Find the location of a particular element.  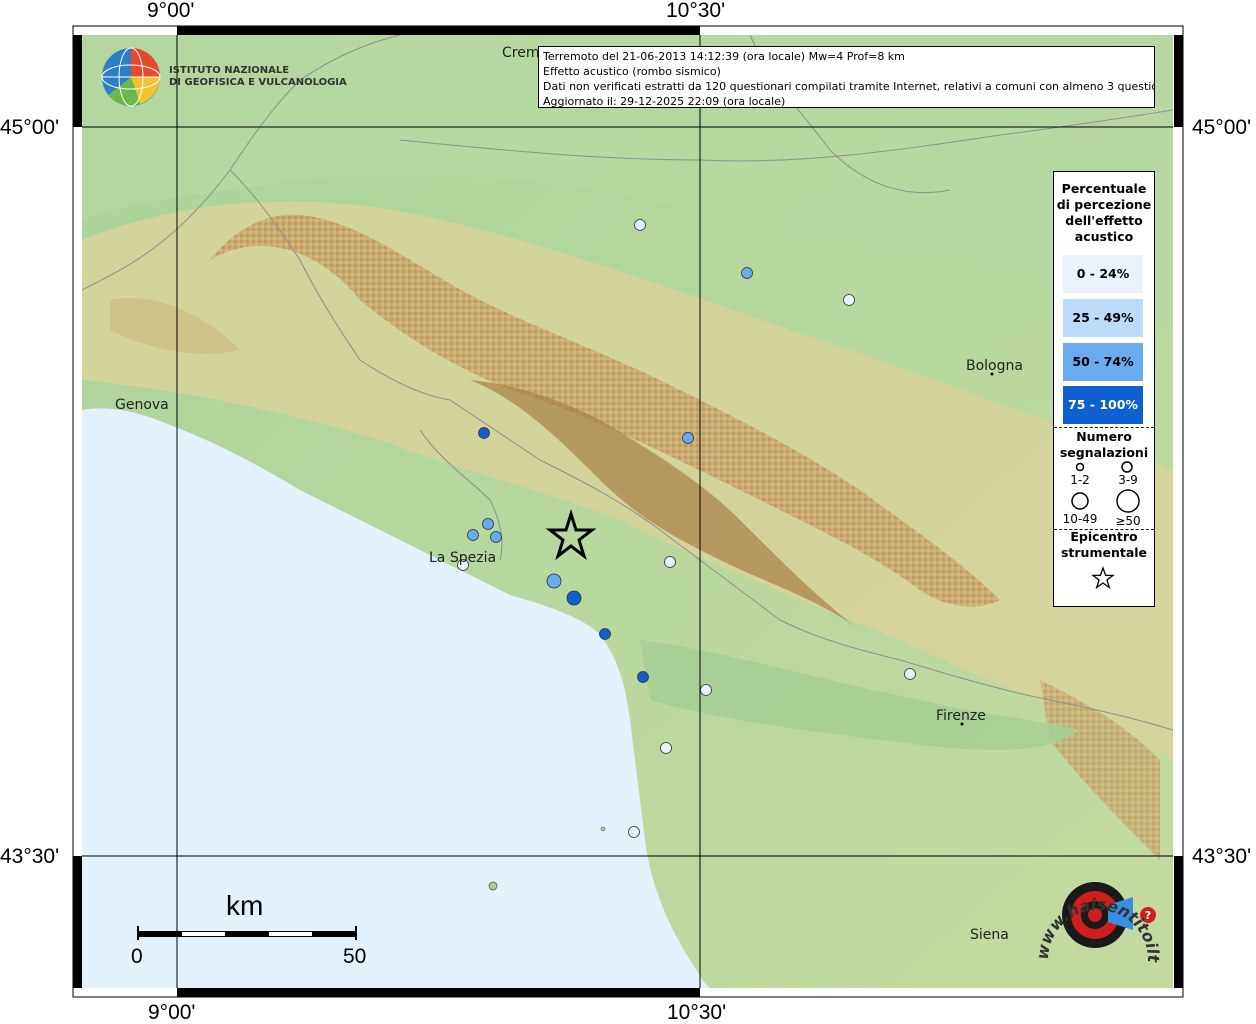

city-la-spezia: La Spezia is located at coordinates (463, 558).